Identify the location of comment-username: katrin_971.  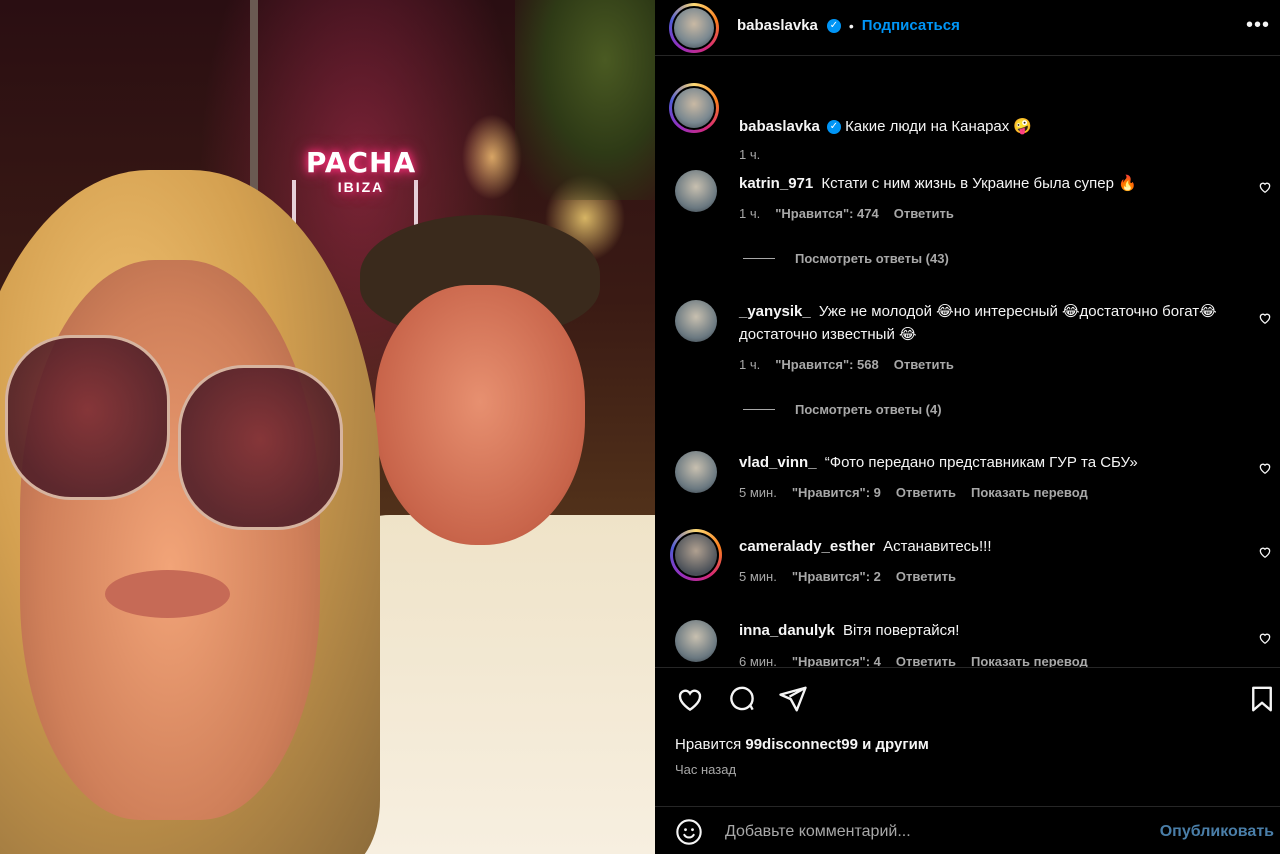
(776, 183).